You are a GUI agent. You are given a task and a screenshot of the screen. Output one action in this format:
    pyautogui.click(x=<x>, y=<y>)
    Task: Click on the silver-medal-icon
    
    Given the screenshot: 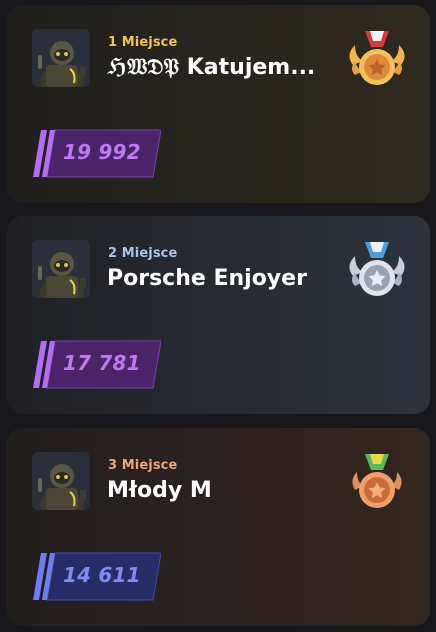 What is the action you would take?
    pyautogui.click(x=377, y=271)
    